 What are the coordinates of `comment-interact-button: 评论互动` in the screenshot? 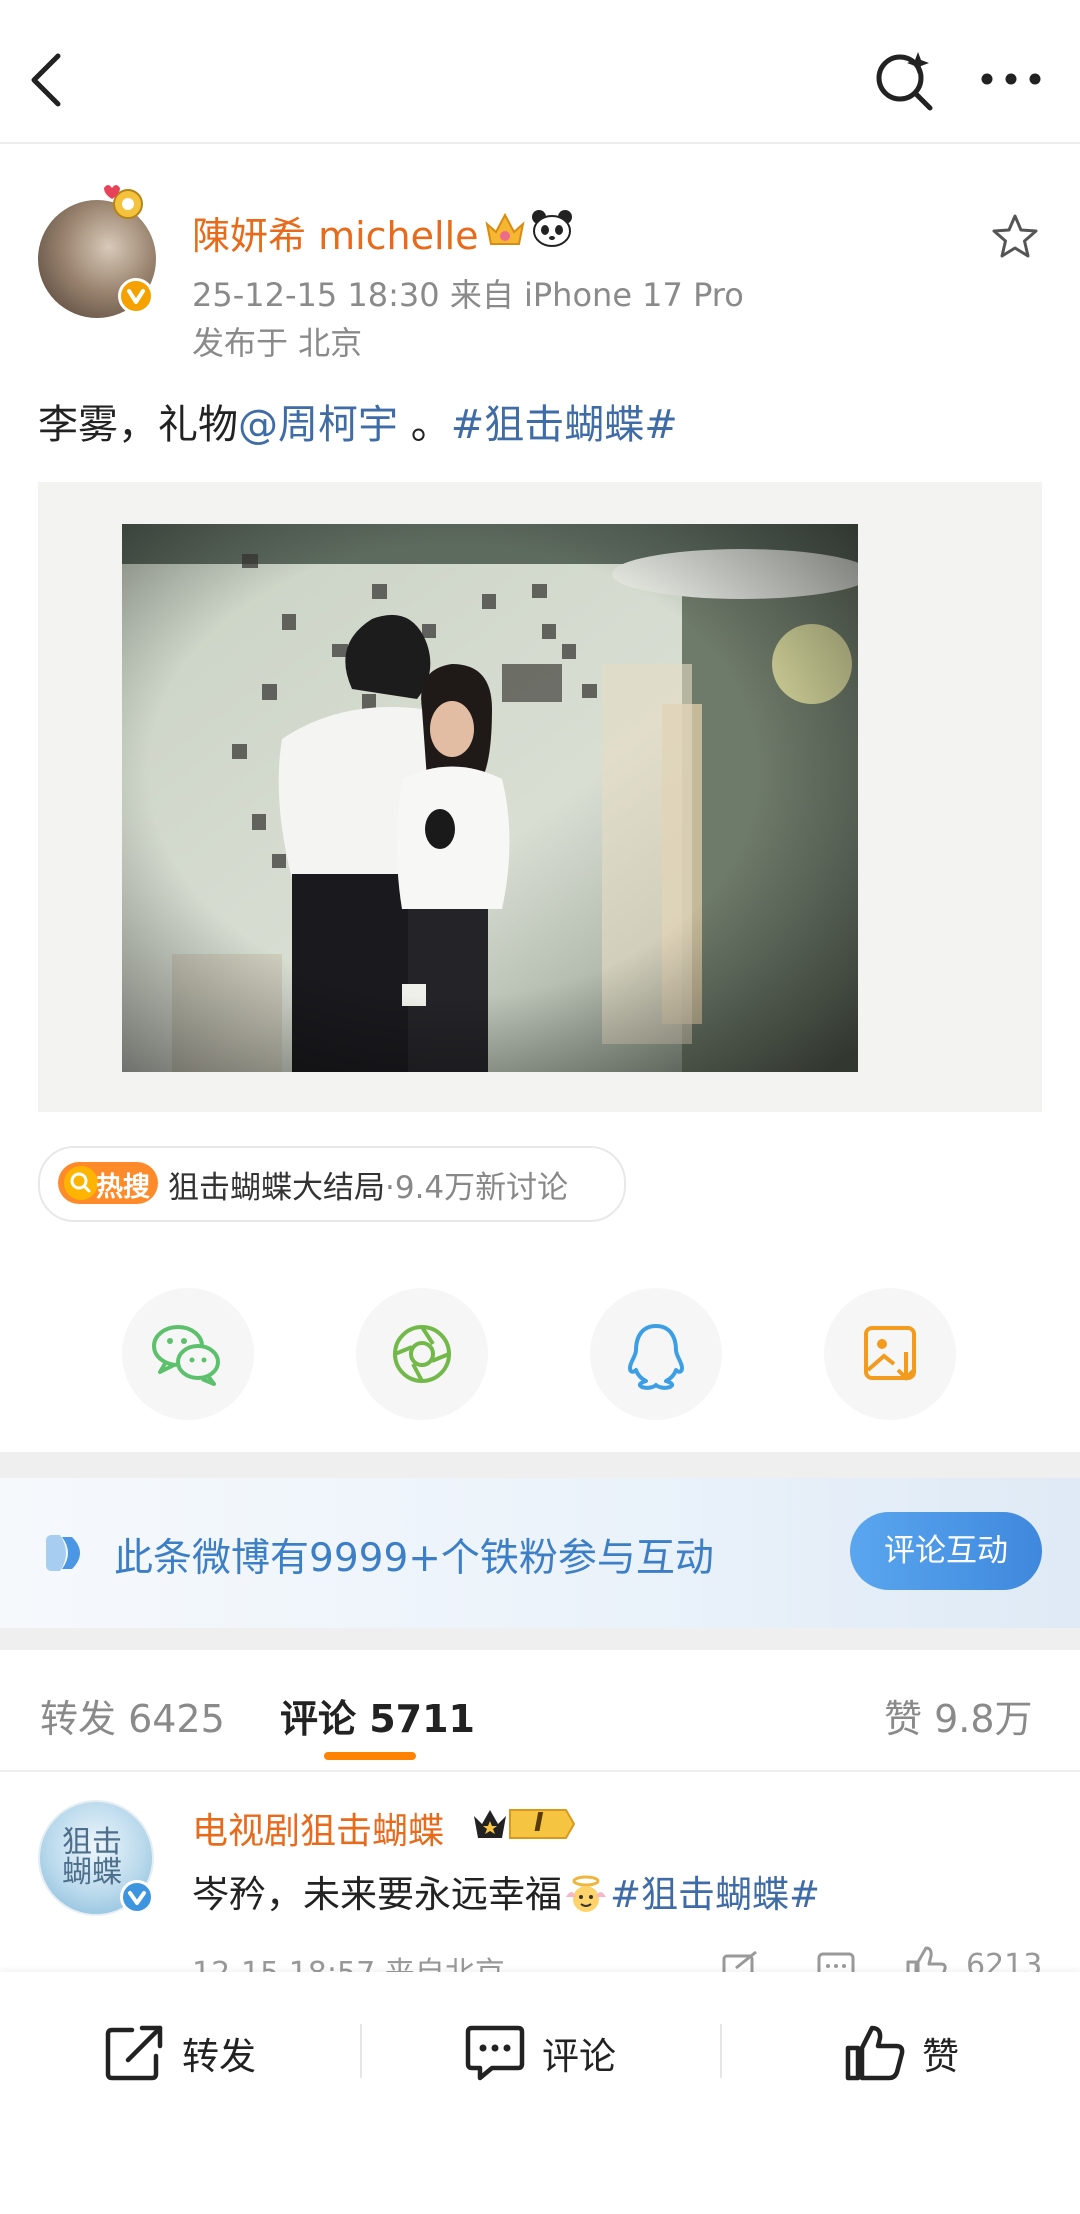 It's located at (946, 1551).